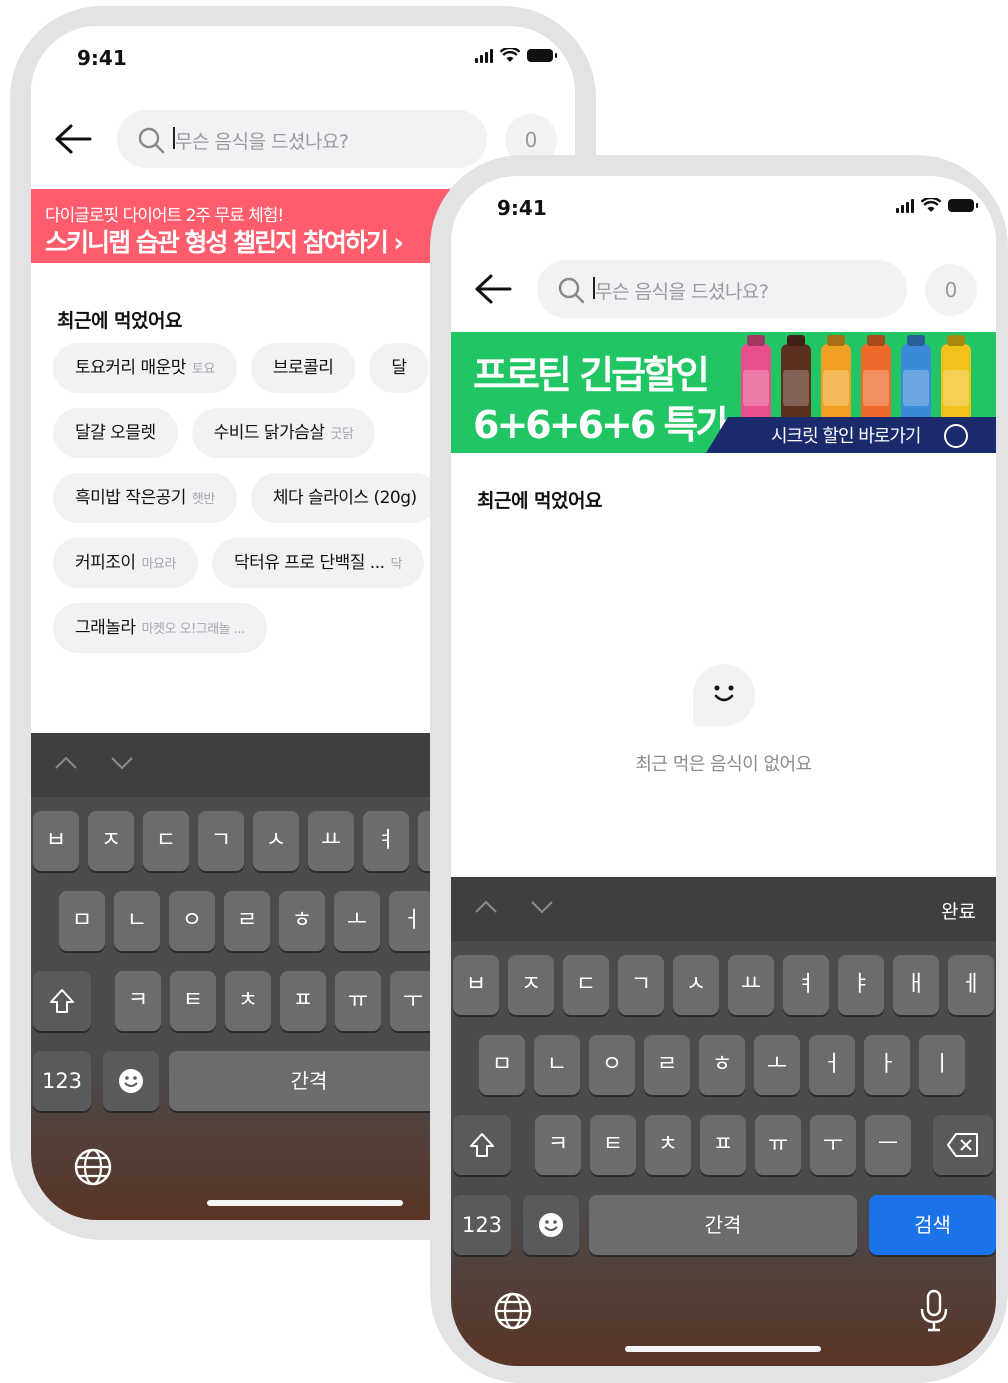 Image resolution: width=1008 pixels, height=1383 pixels. Describe the element at coordinates (971, 985) in the screenshot. I see `key: ㅔ` at that location.